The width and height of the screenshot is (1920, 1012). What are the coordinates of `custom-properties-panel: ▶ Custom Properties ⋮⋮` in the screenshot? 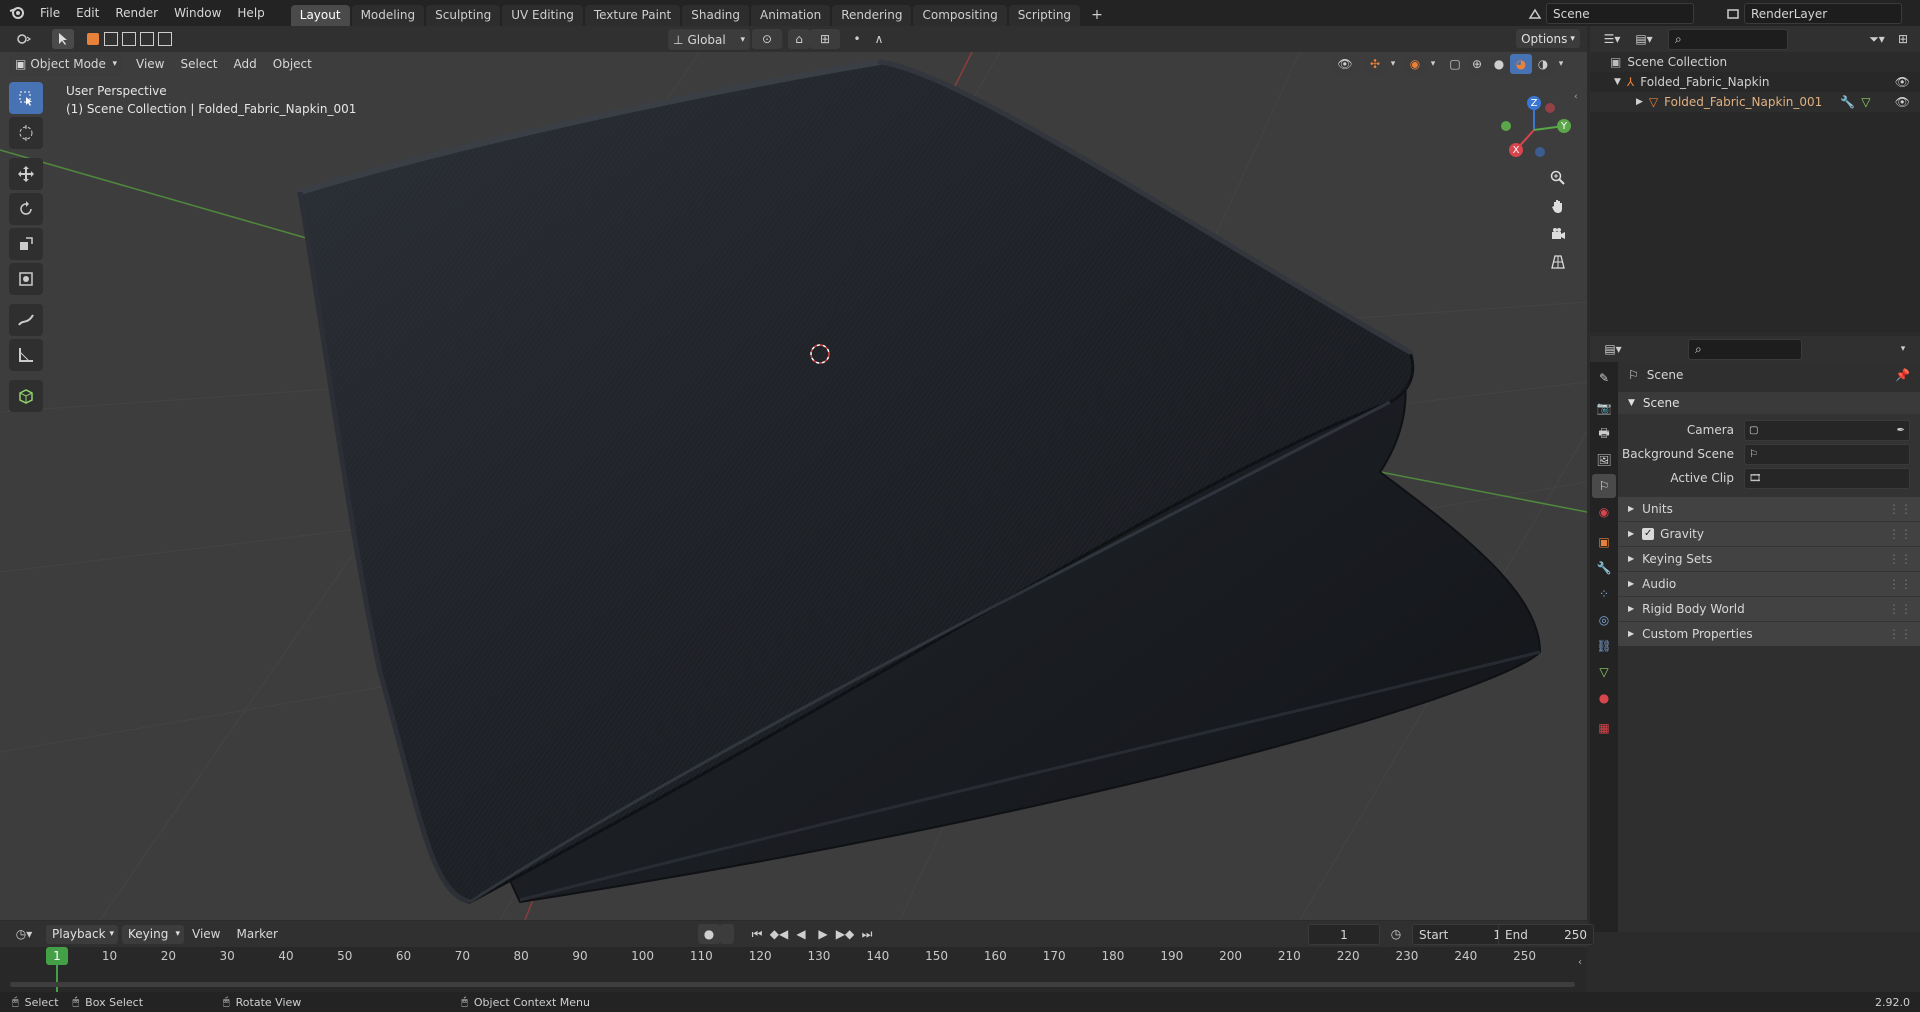 It's located at (1769, 633).